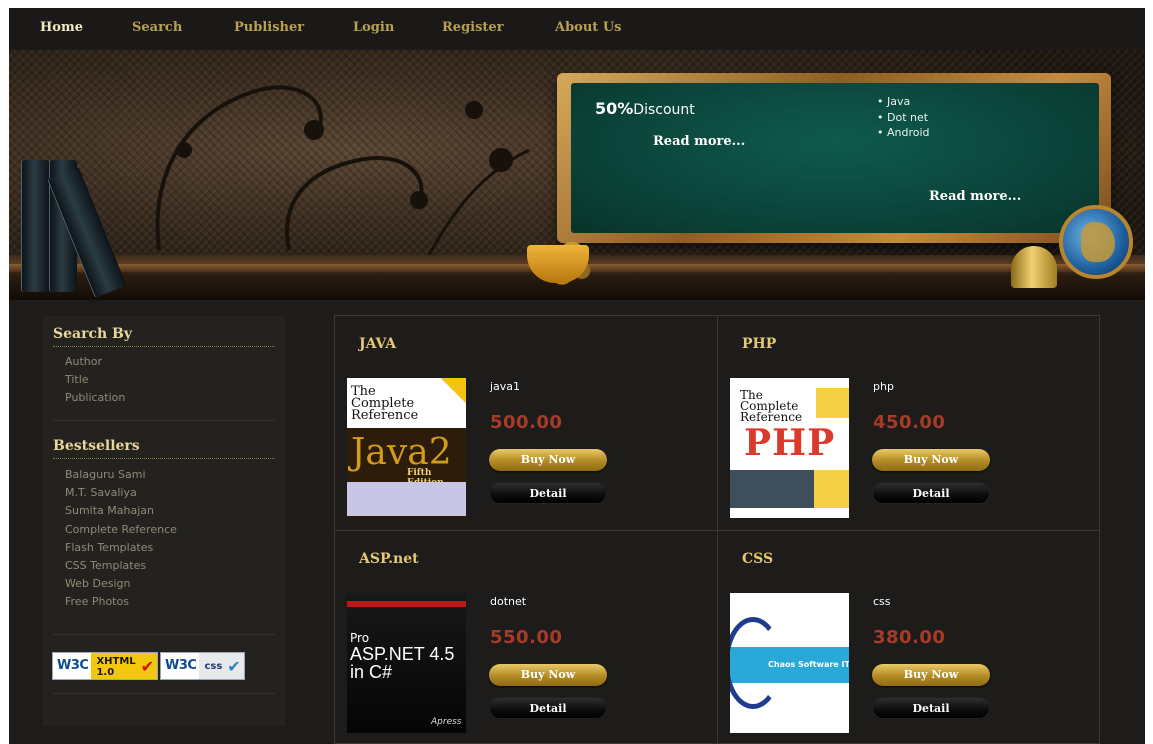  What do you see at coordinates (121, 602) in the screenshot?
I see `bestseller-link: Free Photos` at bounding box center [121, 602].